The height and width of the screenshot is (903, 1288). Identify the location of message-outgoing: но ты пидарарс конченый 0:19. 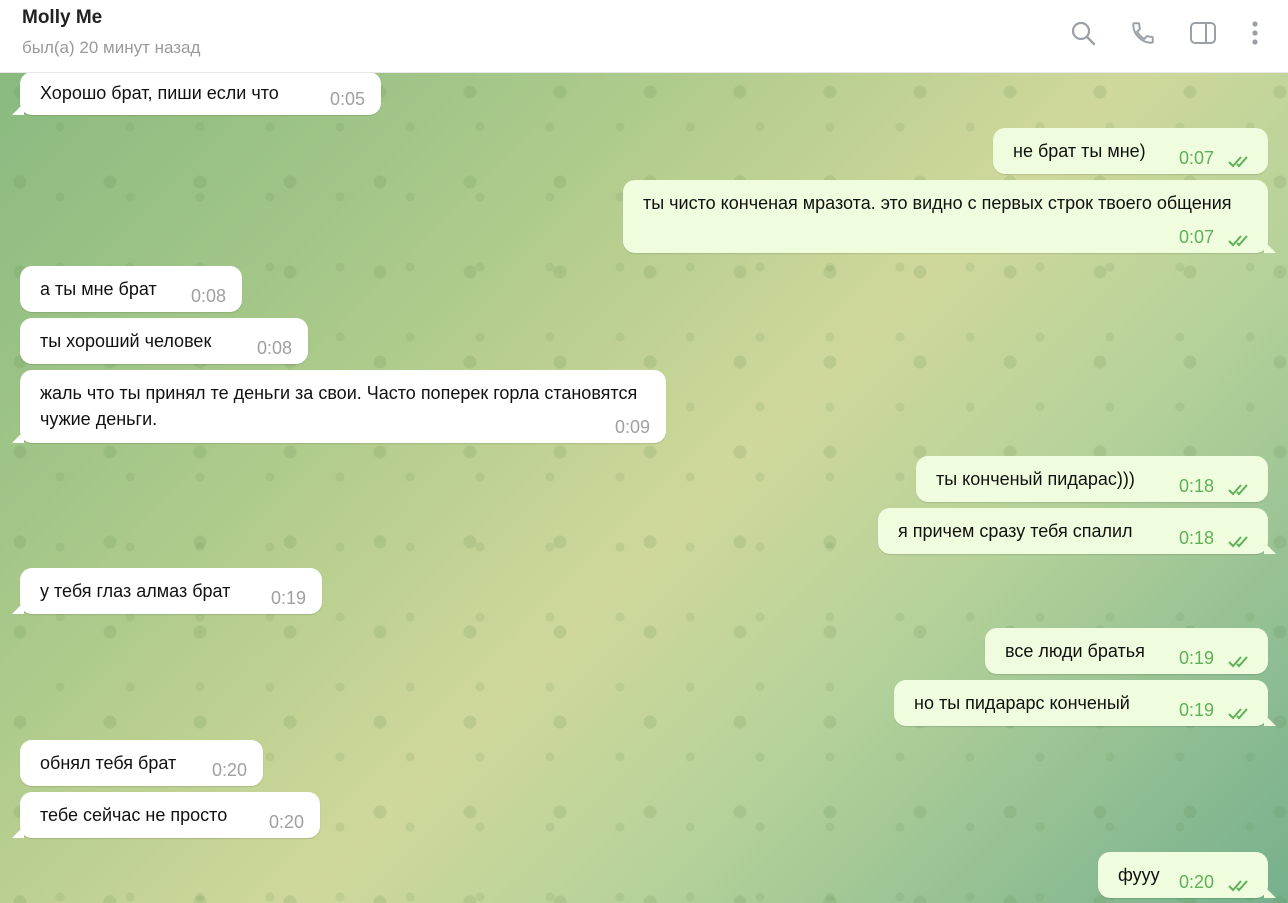
(1085, 703).